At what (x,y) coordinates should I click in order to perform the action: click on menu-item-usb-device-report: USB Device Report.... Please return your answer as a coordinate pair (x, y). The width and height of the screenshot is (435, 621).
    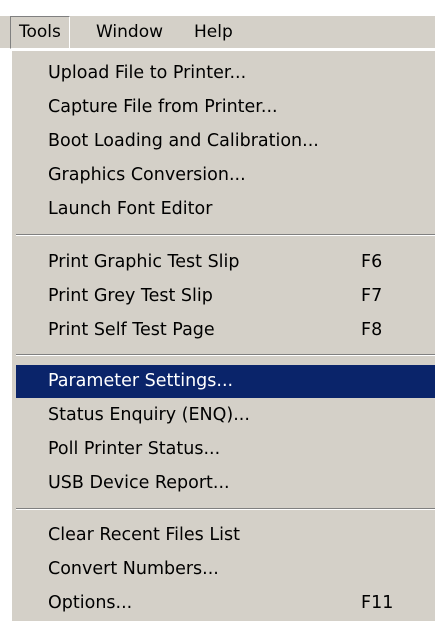
    Looking at the image, I should click on (225, 483).